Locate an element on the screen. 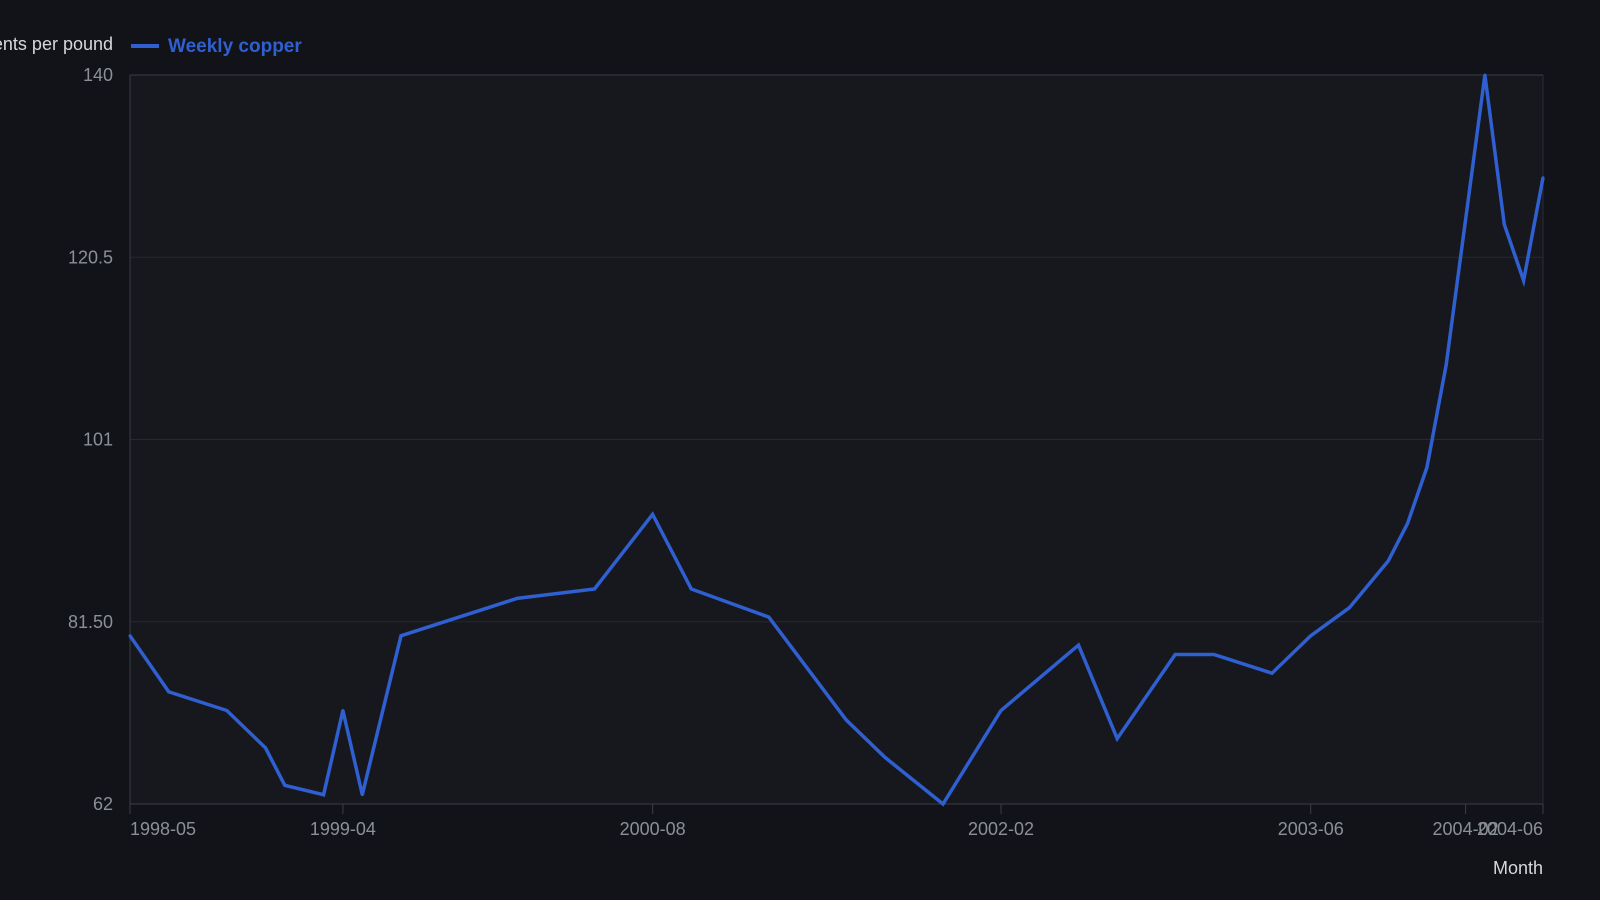 This screenshot has width=1600, height=900. legend-label-weekly-copper: Weekly copper is located at coordinates (235, 46).